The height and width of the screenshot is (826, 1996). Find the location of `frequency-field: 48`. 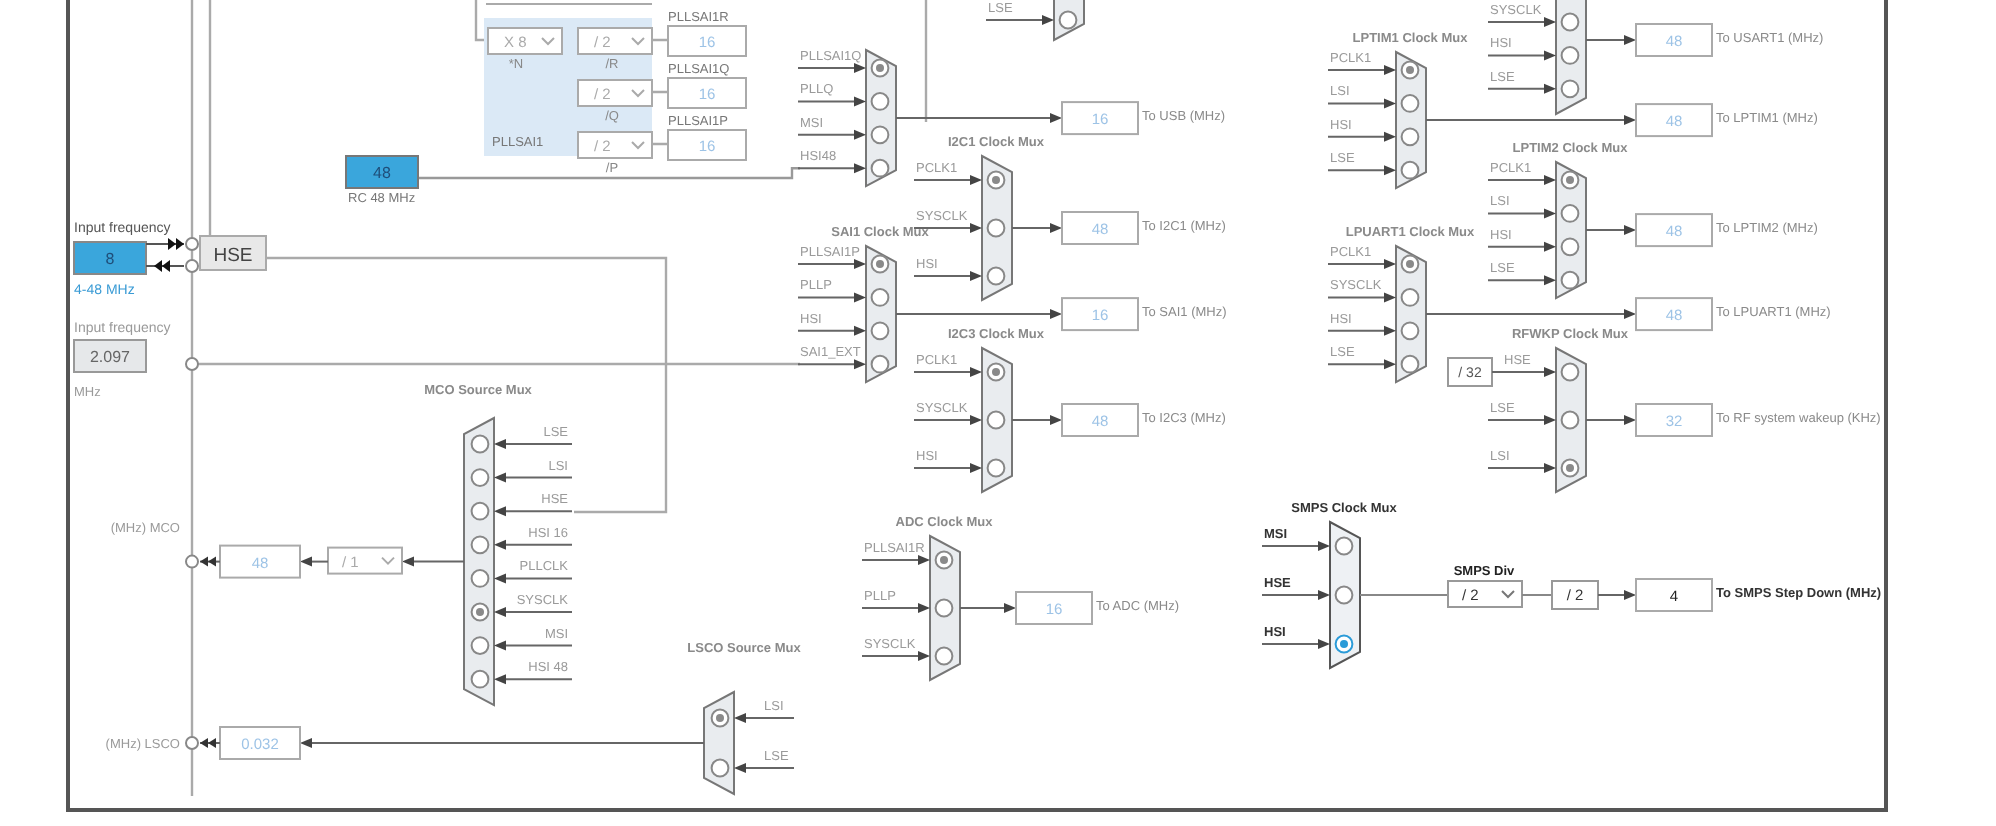

frequency-field: 48 is located at coordinates (382, 172).